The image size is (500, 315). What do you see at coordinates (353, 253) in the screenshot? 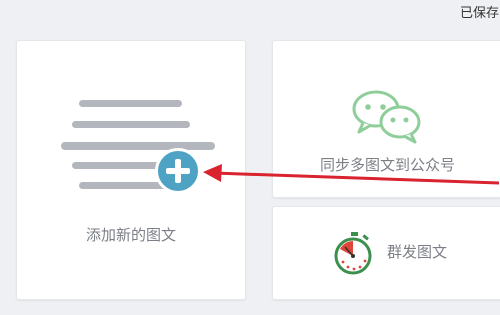
I see `stopwatch-icon` at bounding box center [353, 253].